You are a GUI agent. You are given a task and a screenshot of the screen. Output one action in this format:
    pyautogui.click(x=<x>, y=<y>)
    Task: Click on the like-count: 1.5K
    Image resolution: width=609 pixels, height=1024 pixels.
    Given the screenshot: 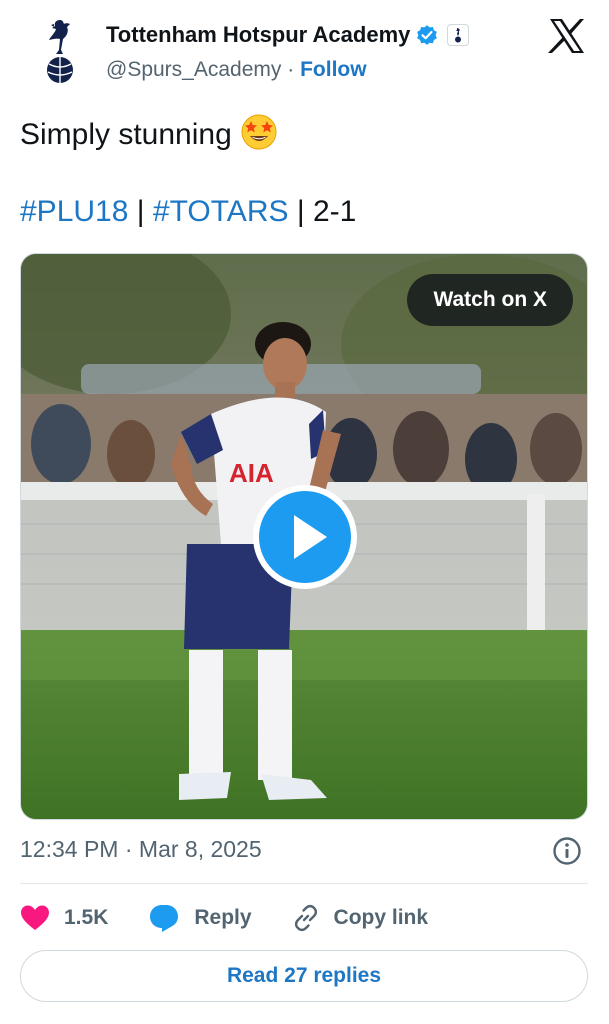 What is the action you would take?
    pyautogui.click(x=86, y=917)
    